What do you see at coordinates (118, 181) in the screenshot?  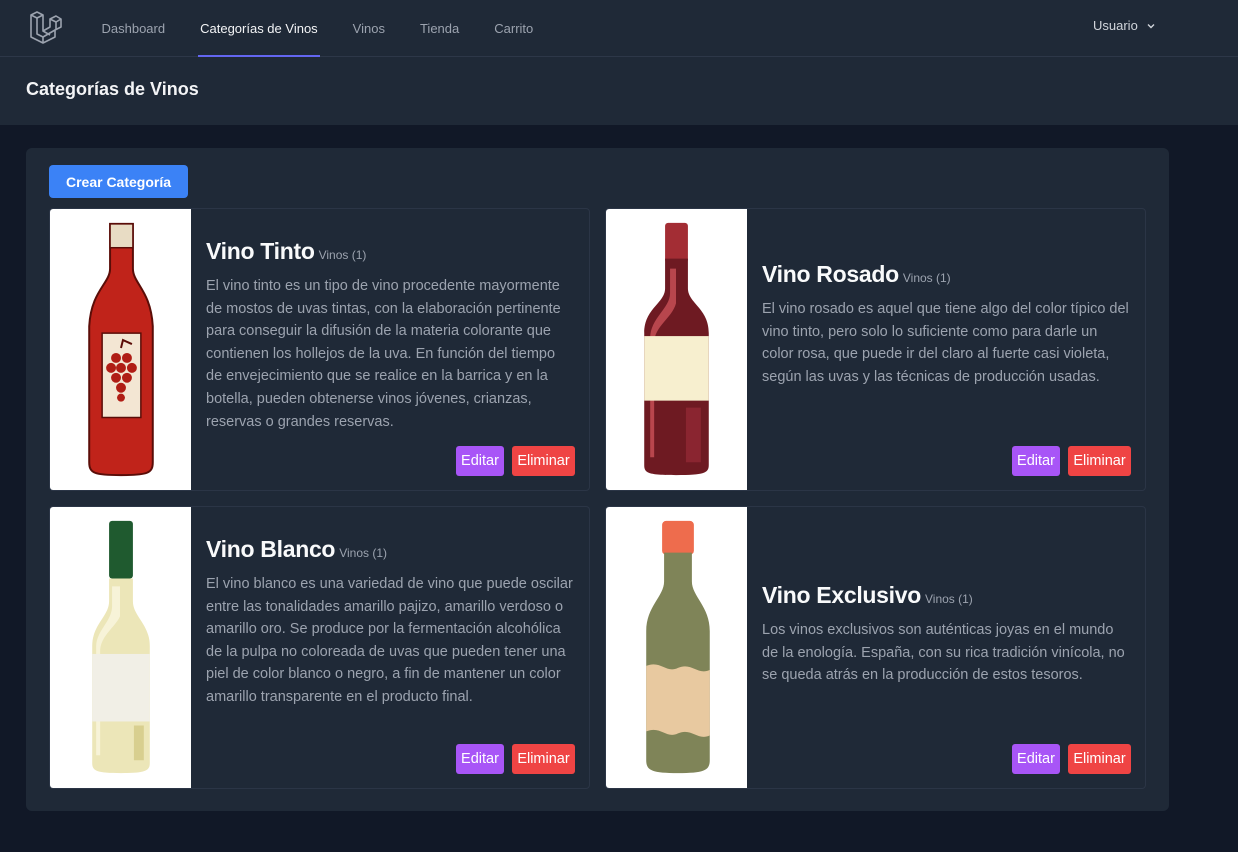 I see `create-category-button: Crear Categoría` at bounding box center [118, 181].